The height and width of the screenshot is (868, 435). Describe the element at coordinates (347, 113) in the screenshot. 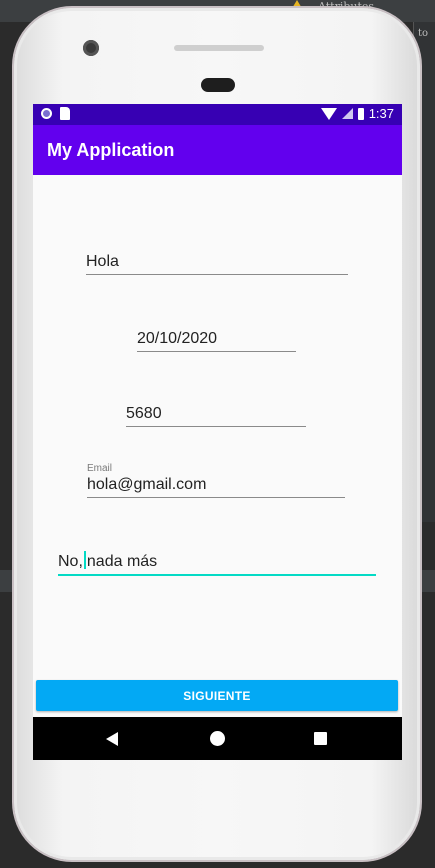

I see `signal-icon` at that location.